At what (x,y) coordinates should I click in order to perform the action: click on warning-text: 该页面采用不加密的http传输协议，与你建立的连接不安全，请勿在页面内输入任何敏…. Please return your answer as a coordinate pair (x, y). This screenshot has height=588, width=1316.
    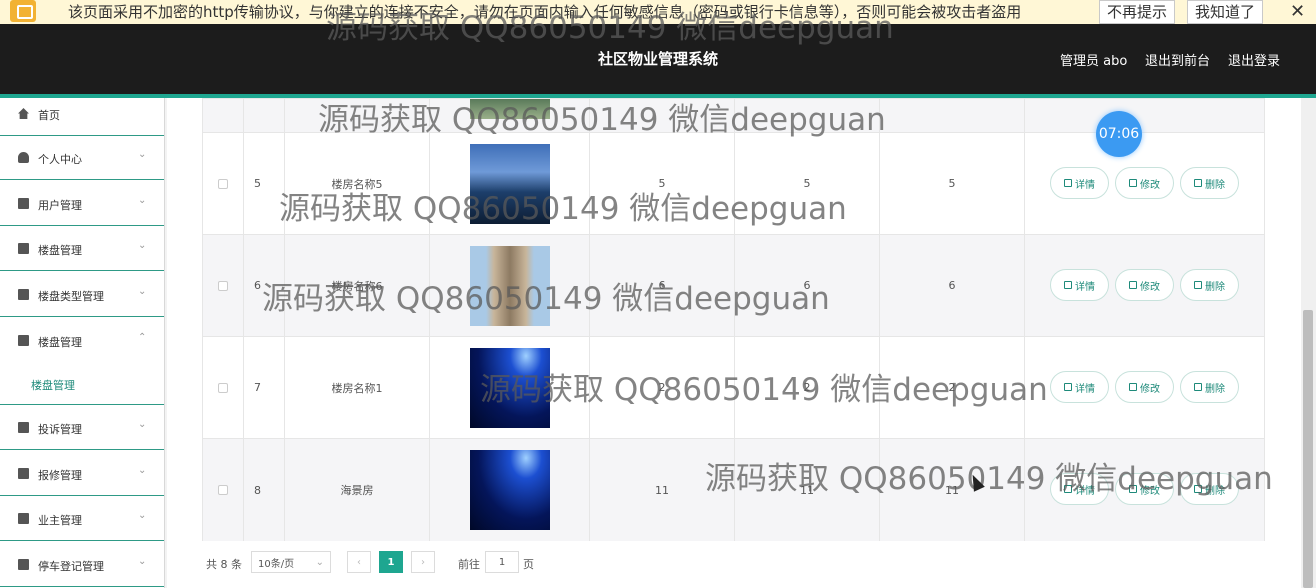
    Looking at the image, I should click on (545, 12).